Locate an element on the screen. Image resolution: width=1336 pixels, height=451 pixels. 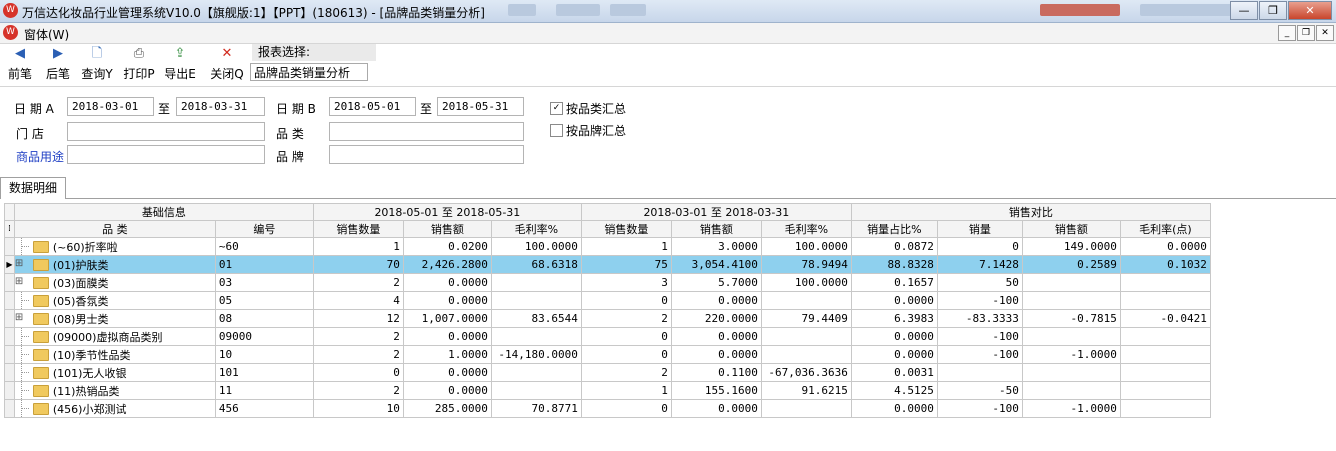
report-select-input: 品牌品类销量分析 is located at coordinates (309, 72).